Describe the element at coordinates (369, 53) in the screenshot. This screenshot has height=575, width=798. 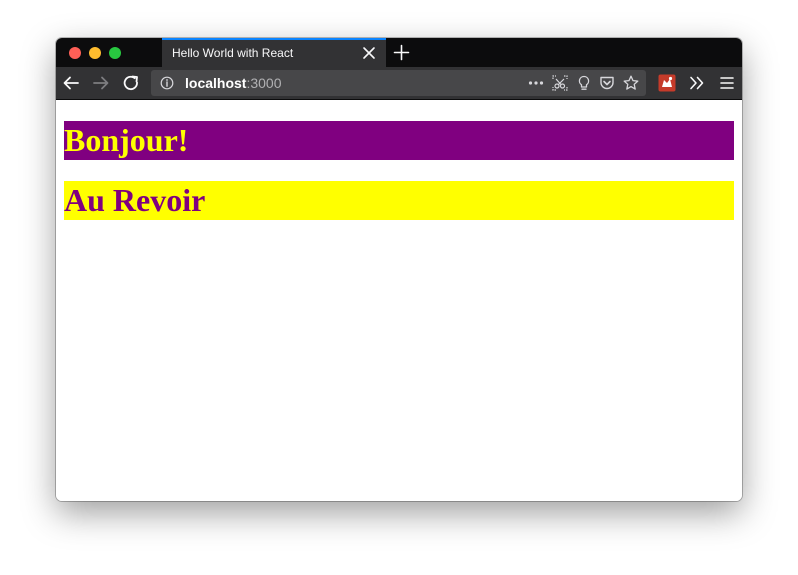
I see `close-icon` at that location.